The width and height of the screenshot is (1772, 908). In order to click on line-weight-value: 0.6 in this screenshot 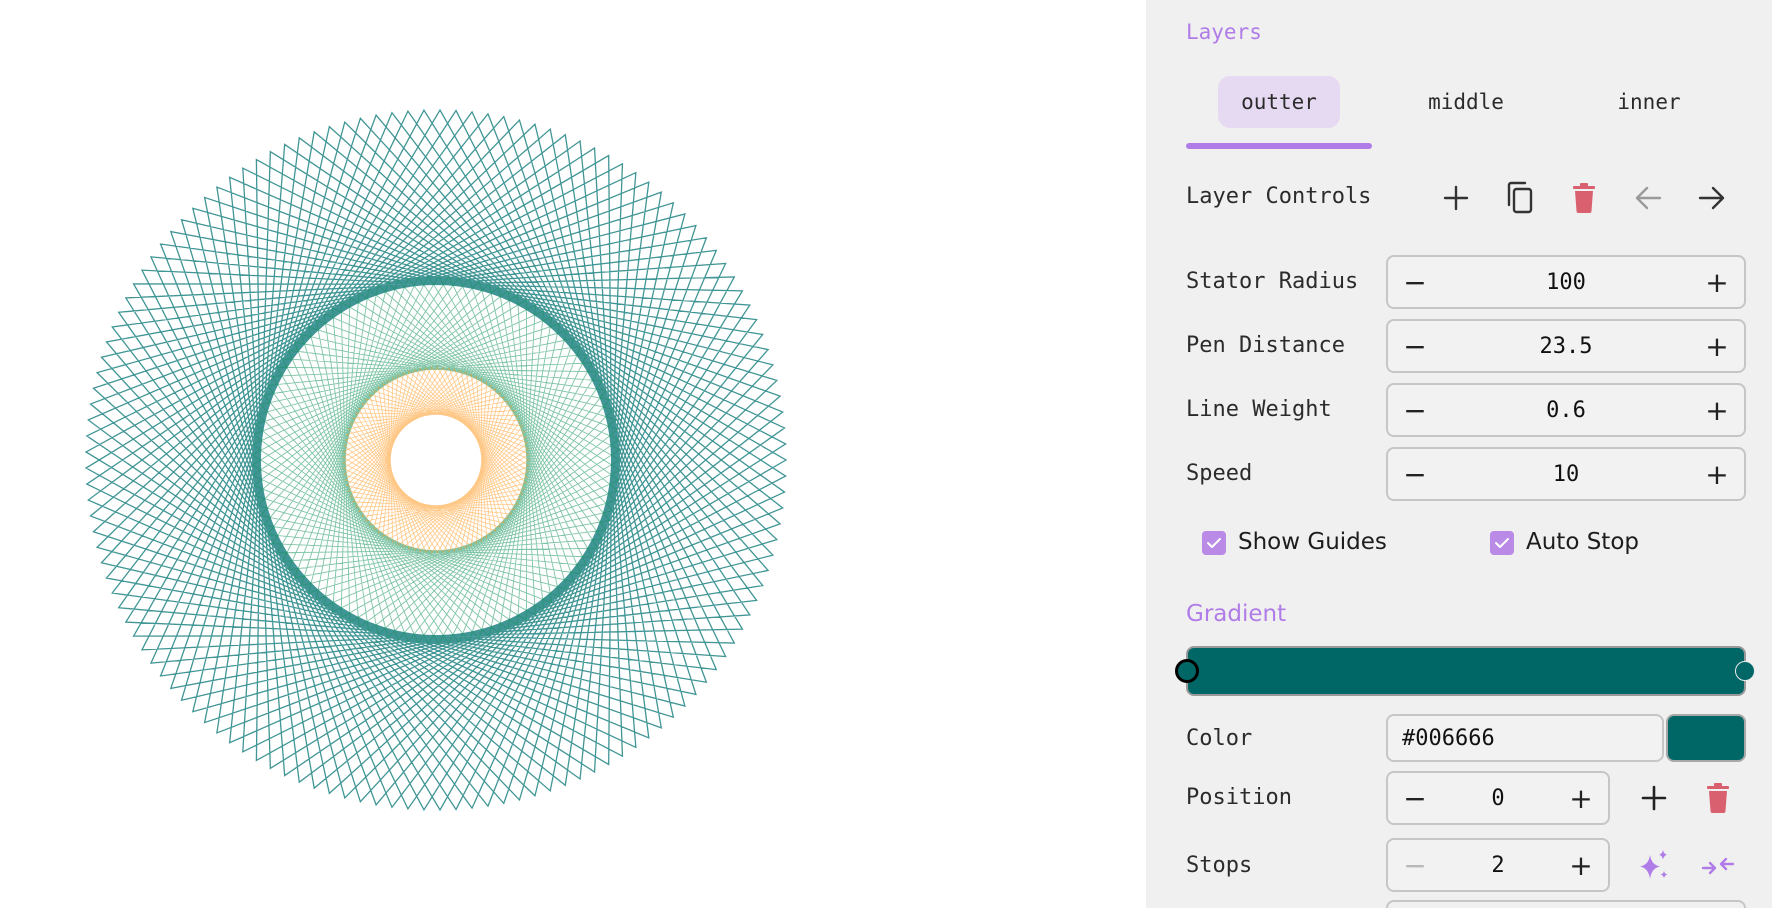, I will do `click(1566, 410)`.